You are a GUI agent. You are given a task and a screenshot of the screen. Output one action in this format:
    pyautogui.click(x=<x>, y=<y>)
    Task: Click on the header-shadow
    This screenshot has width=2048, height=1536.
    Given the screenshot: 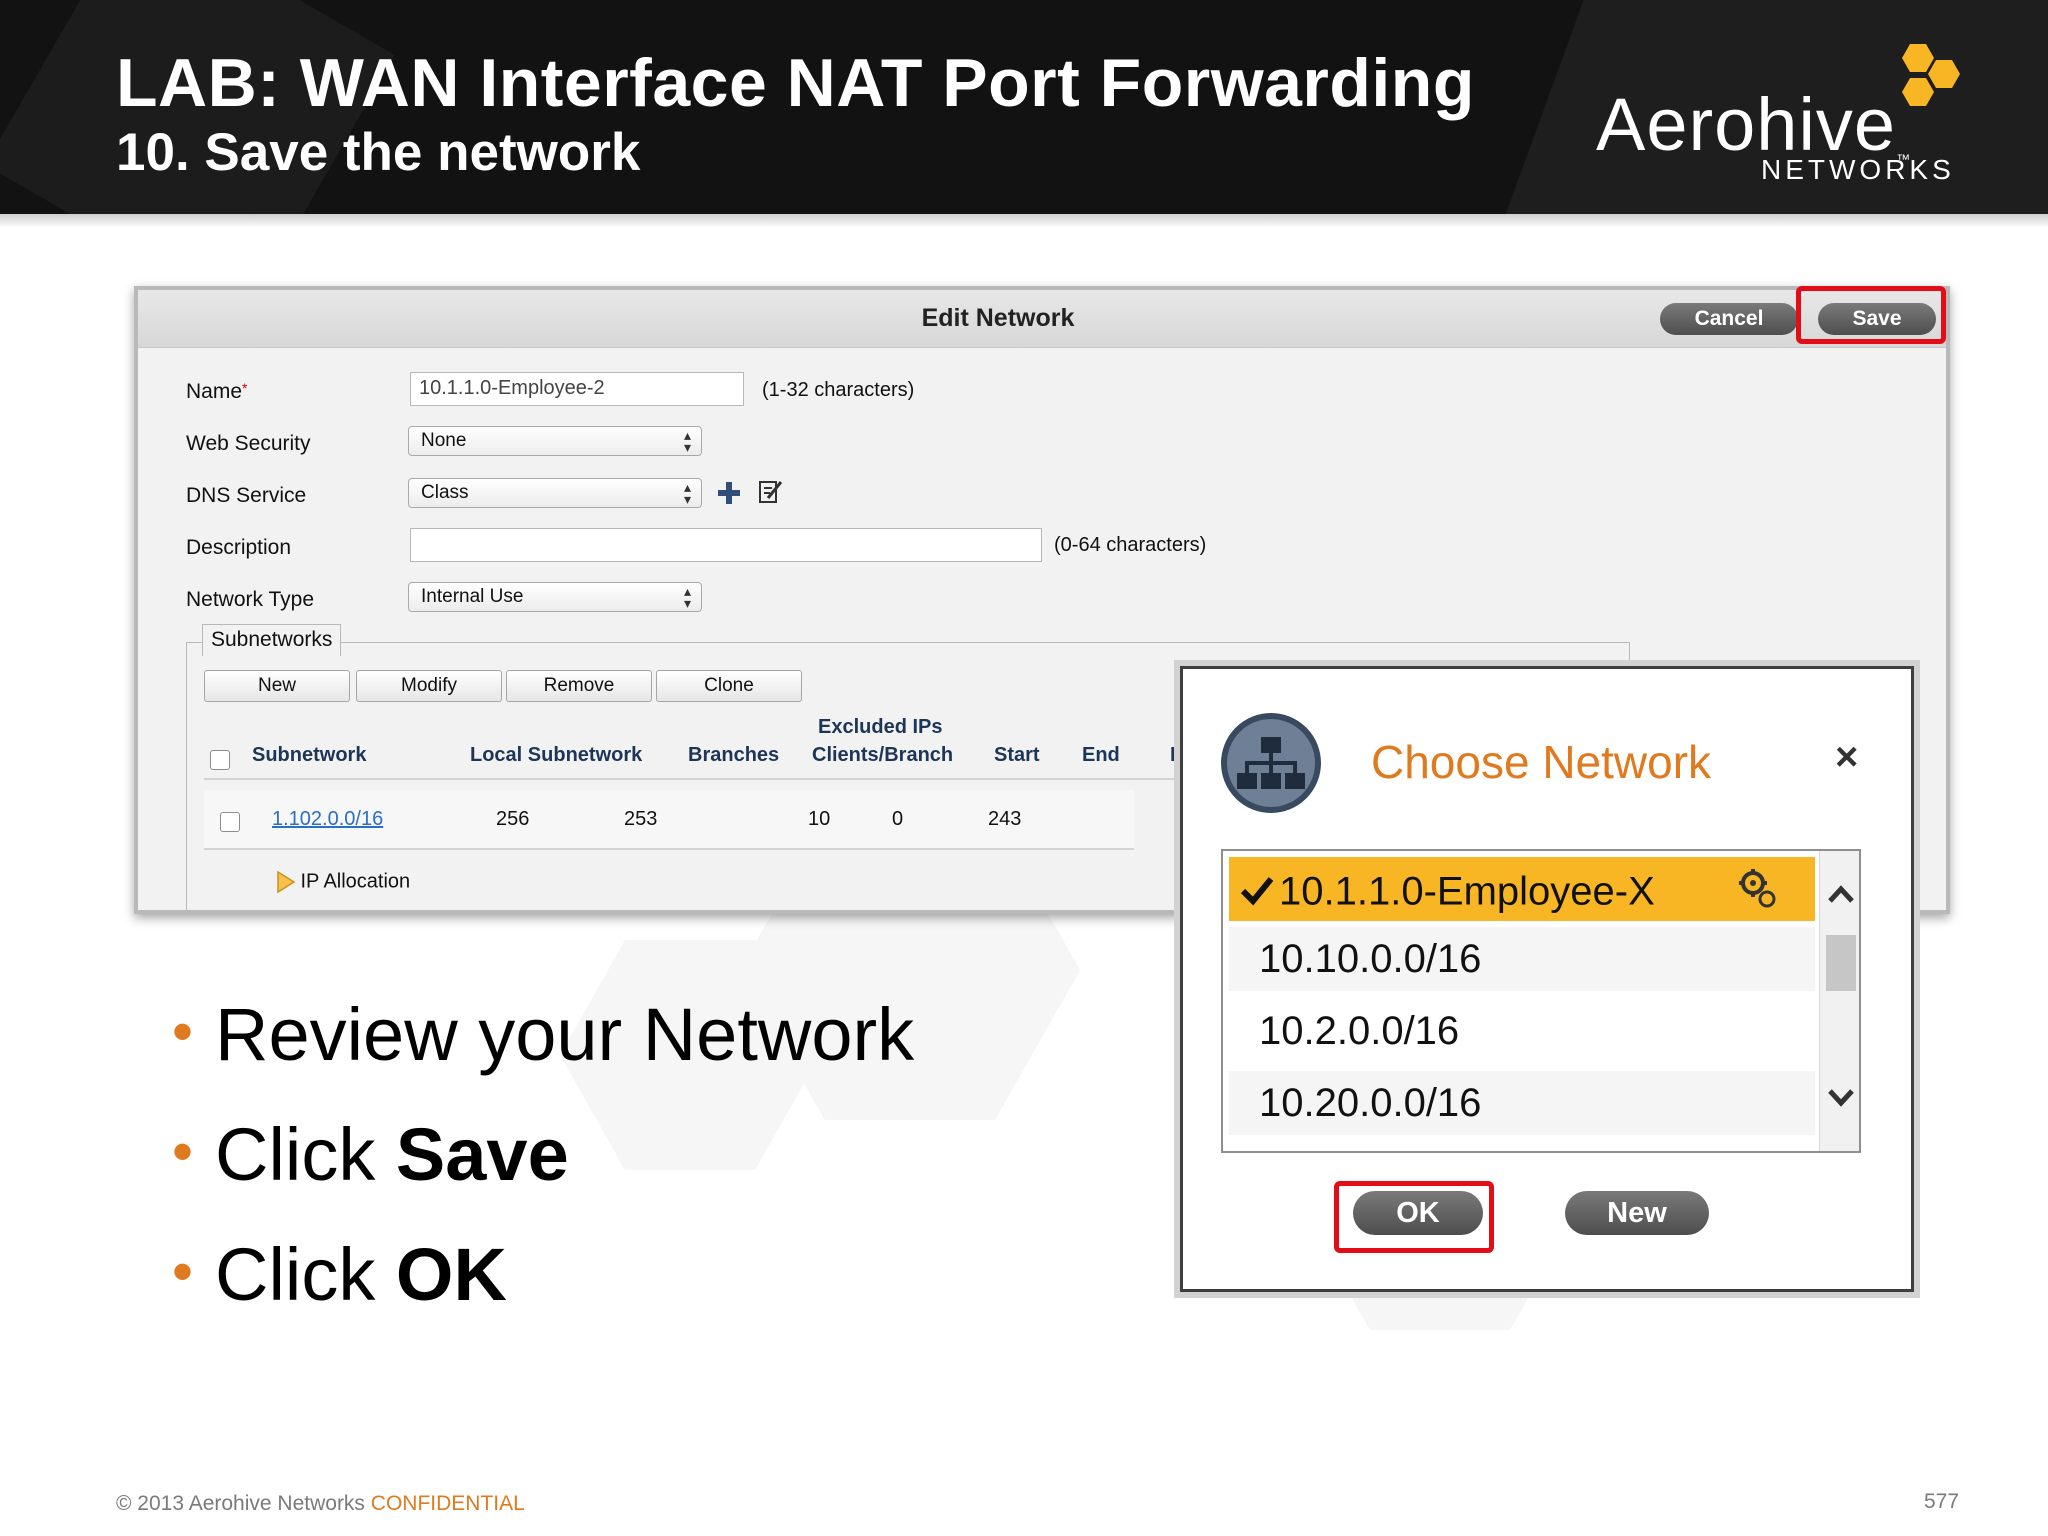 What is the action you would take?
    pyautogui.click(x=1024, y=221)
    